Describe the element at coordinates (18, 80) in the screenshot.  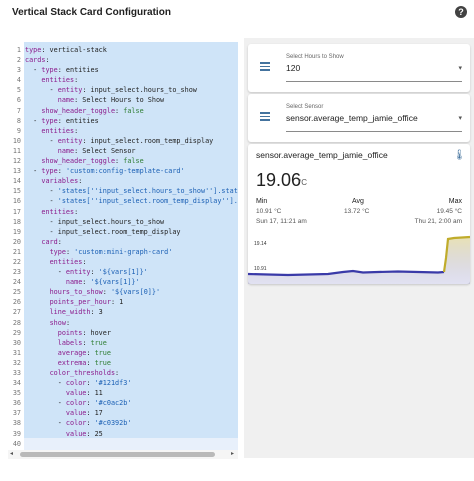
I see `line-number: 4` at that location.